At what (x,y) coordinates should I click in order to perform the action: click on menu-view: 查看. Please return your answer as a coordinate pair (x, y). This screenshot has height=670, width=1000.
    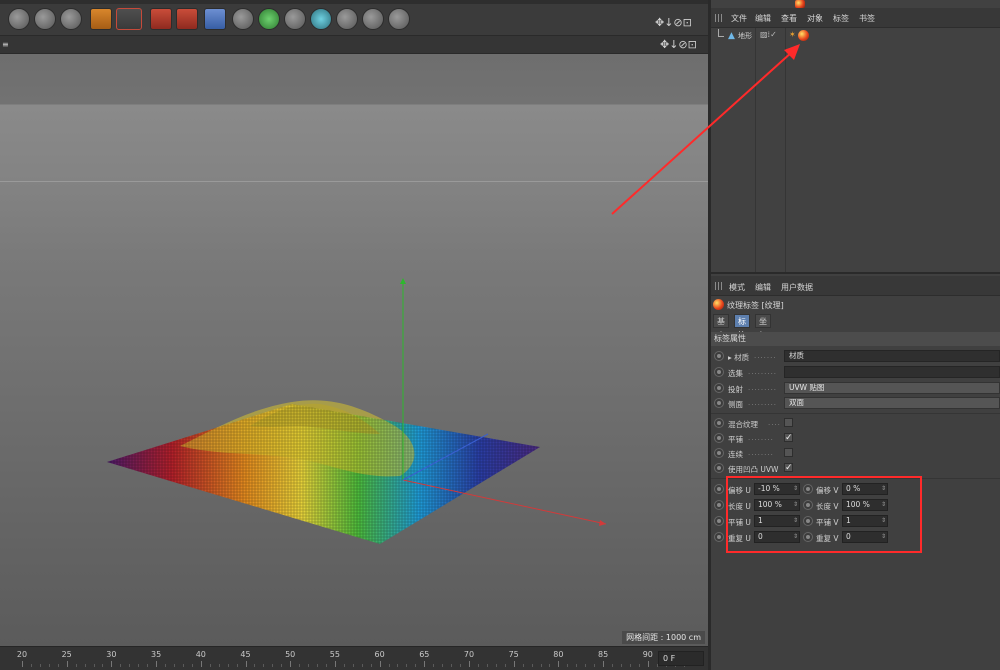
    Looking at the image, I should click on (789, 18).